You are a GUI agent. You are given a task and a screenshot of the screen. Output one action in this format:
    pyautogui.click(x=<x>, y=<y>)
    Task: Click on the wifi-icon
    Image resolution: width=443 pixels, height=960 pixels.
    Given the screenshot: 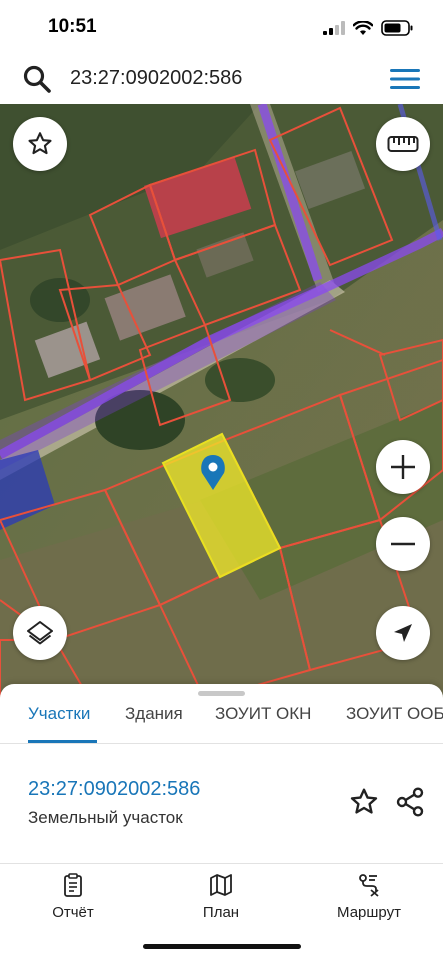 What is the action you would take?
    pyautogui.click(x=363, y=27)
    